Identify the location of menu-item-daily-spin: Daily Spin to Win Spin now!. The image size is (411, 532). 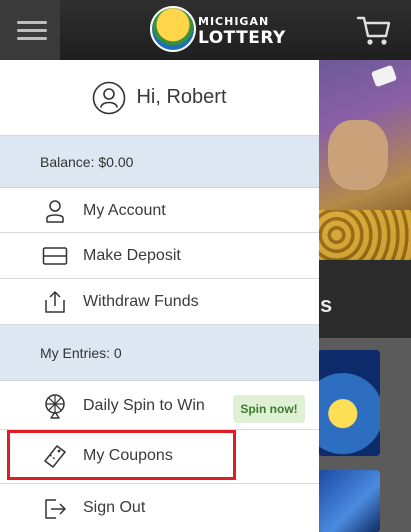
(159, 405).